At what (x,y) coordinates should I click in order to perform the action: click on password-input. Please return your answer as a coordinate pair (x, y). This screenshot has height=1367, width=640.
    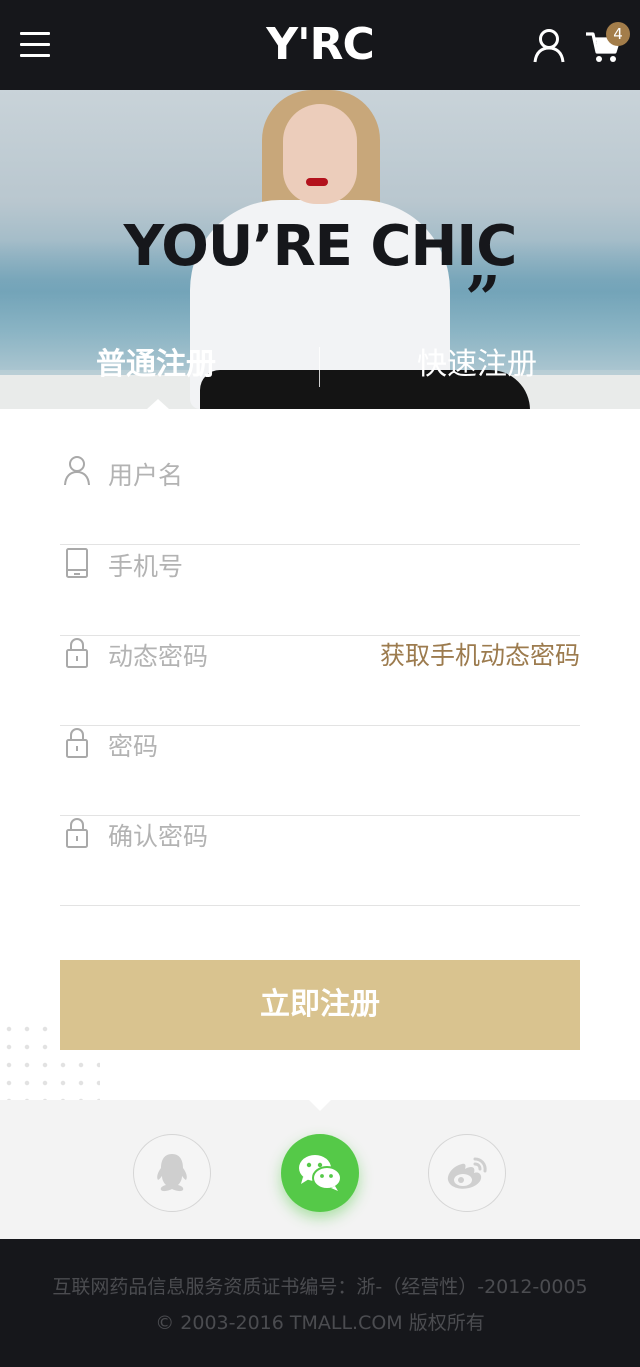
    Looking at the image, I should click on (258, 746).